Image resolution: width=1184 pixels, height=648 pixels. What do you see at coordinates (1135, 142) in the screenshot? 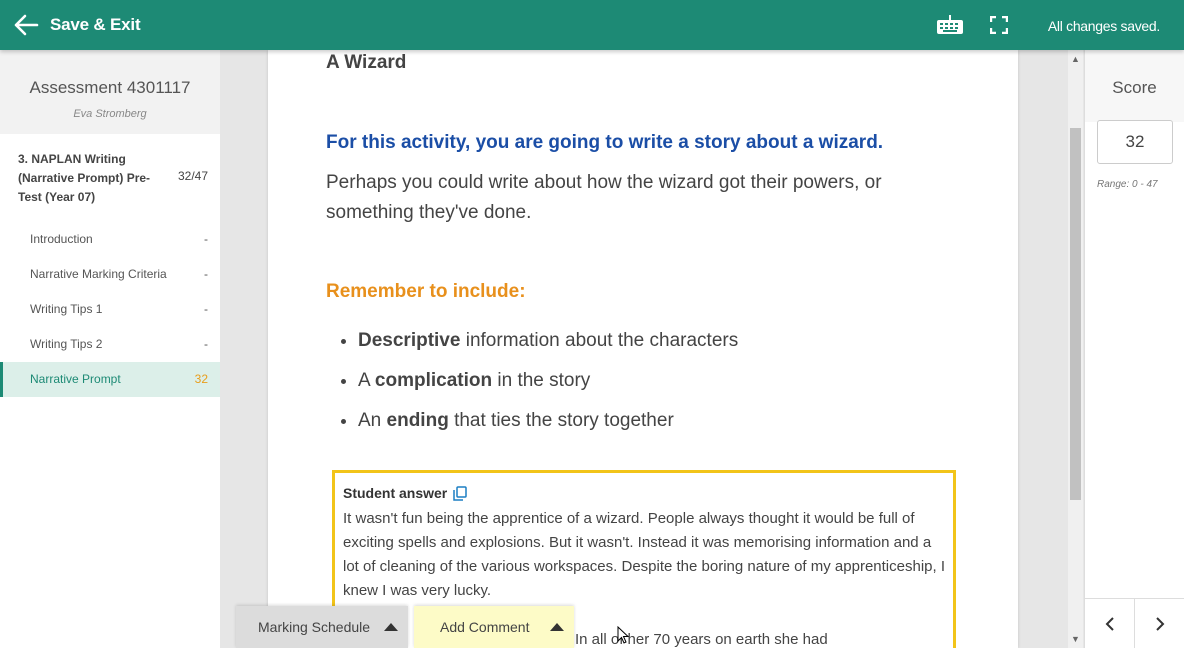
I see `score-input: 32` at bounding box center [1135, 142].